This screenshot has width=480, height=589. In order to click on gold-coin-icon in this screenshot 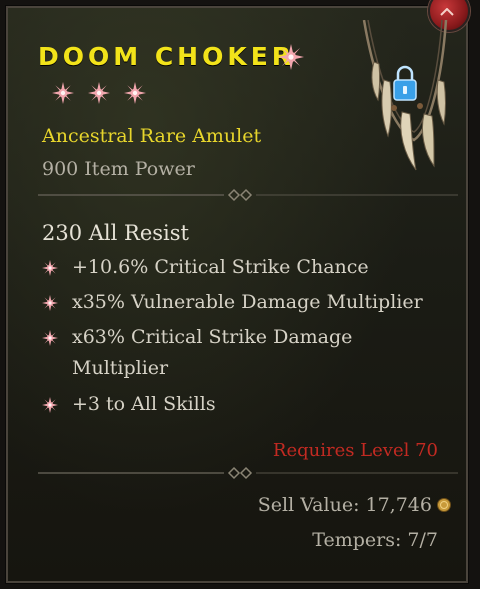, I will do `click(444, 505)`.